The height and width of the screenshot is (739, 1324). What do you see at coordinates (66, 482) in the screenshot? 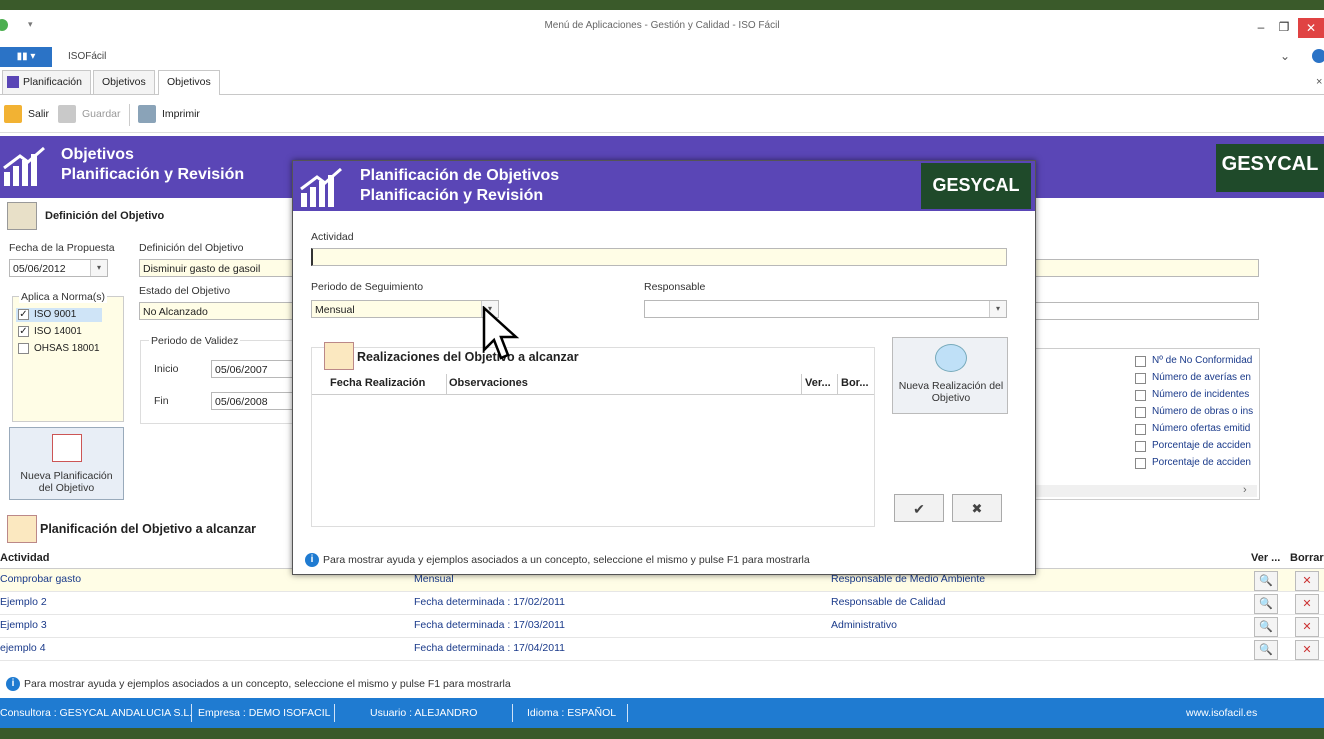
I see `new-planning-label: Nueva Planificación del Objetivo` at bounding box center [66, 482].